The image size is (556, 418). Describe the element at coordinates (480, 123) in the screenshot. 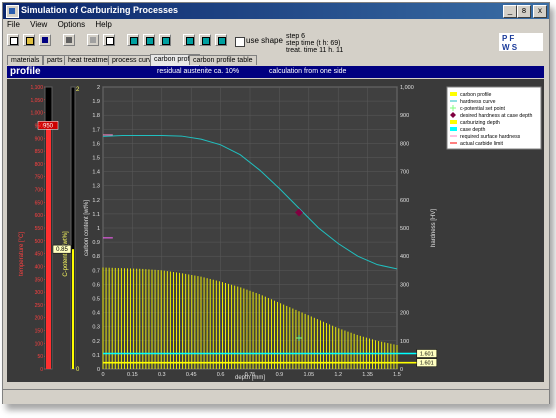

I see `legend-item: carburizing depth` at that location.